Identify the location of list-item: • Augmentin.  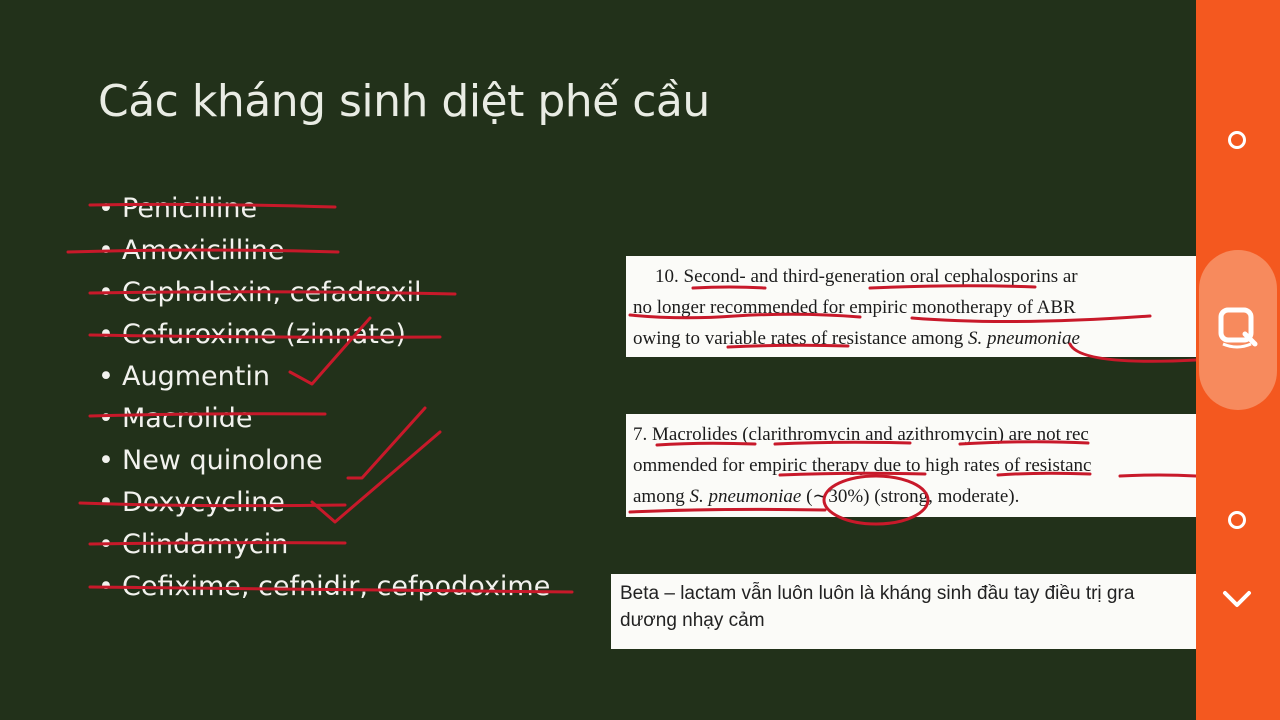
(324, 377).